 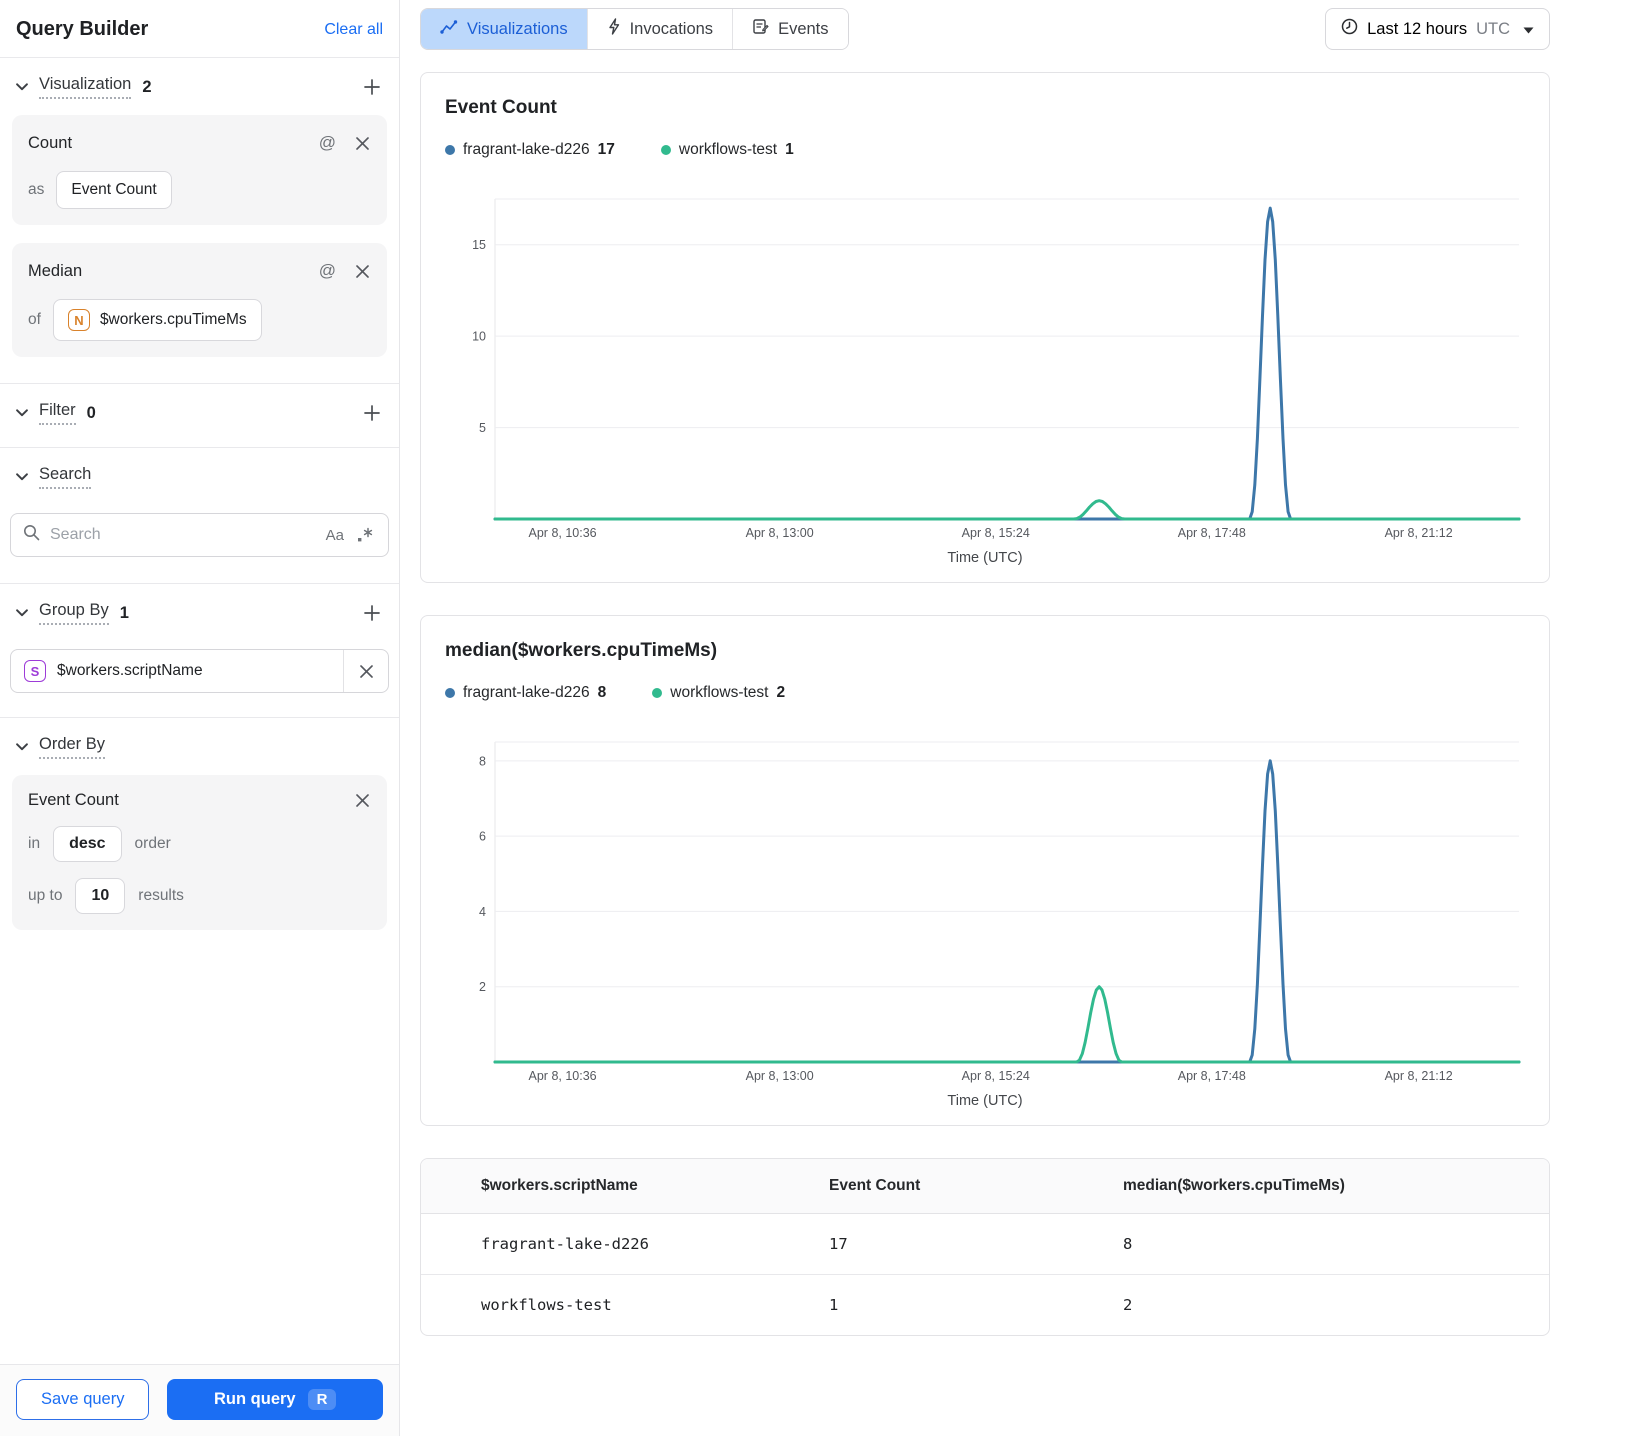 I want to click on time-range-label: Last 12 hours, so click(x=1417, y=28).